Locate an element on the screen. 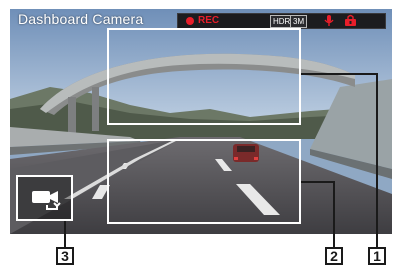  callout-number-3: 3 is located at coordinates (65, 256).